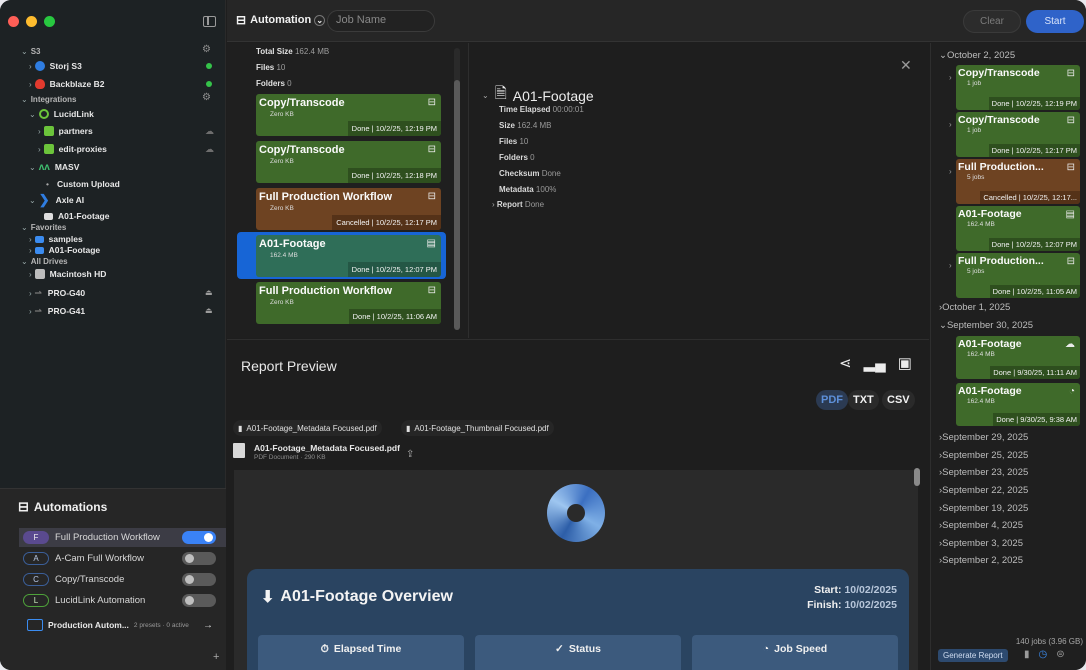 This screenshot has width=1086, height=670. Describe the element at coordinates (863, 400) in the screenshot. I see `format-txt-button: TXT` at that location.